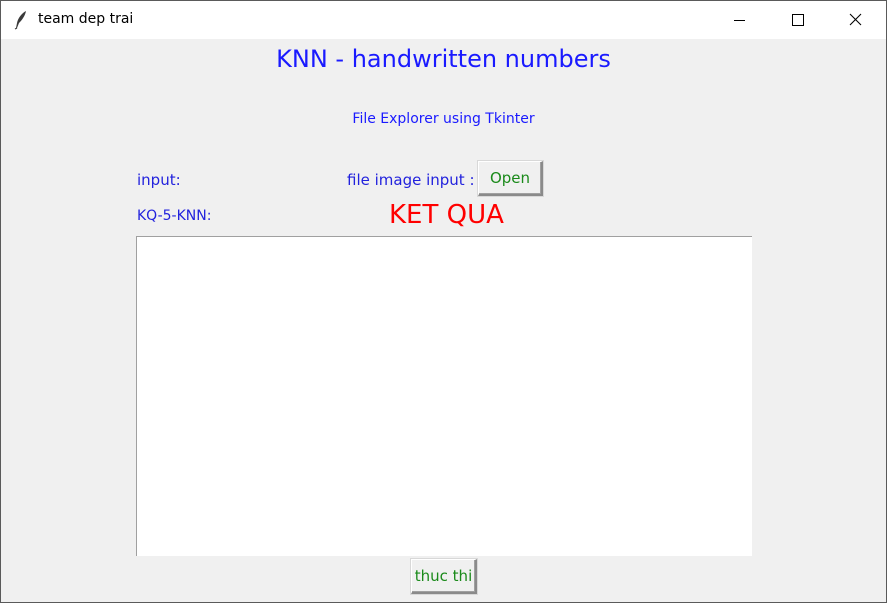  What do you see at coordinates (443, 59) in the screenshot?
I see `page-title: KNN - handwritten numbers` at bounding box center [443, 59].